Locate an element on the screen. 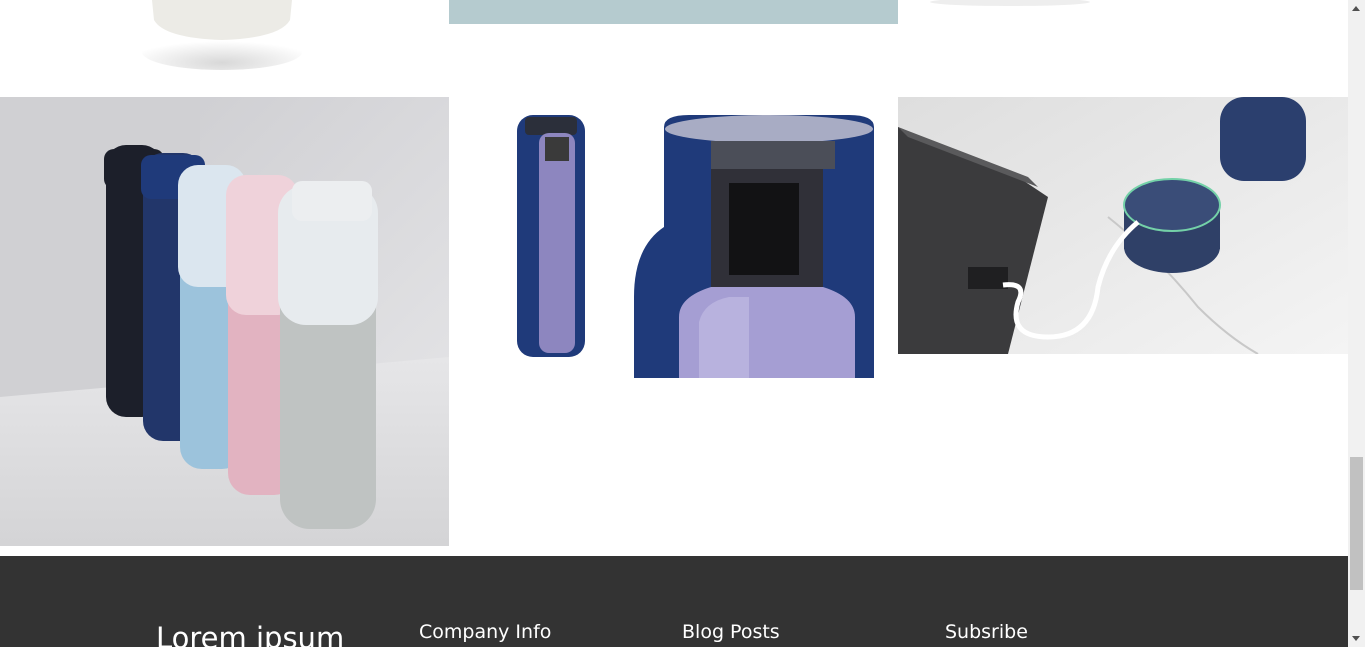 The height and width of the screenshot is (656, 1365). scrollbar-thumb is located at coordinates (1356, 523).